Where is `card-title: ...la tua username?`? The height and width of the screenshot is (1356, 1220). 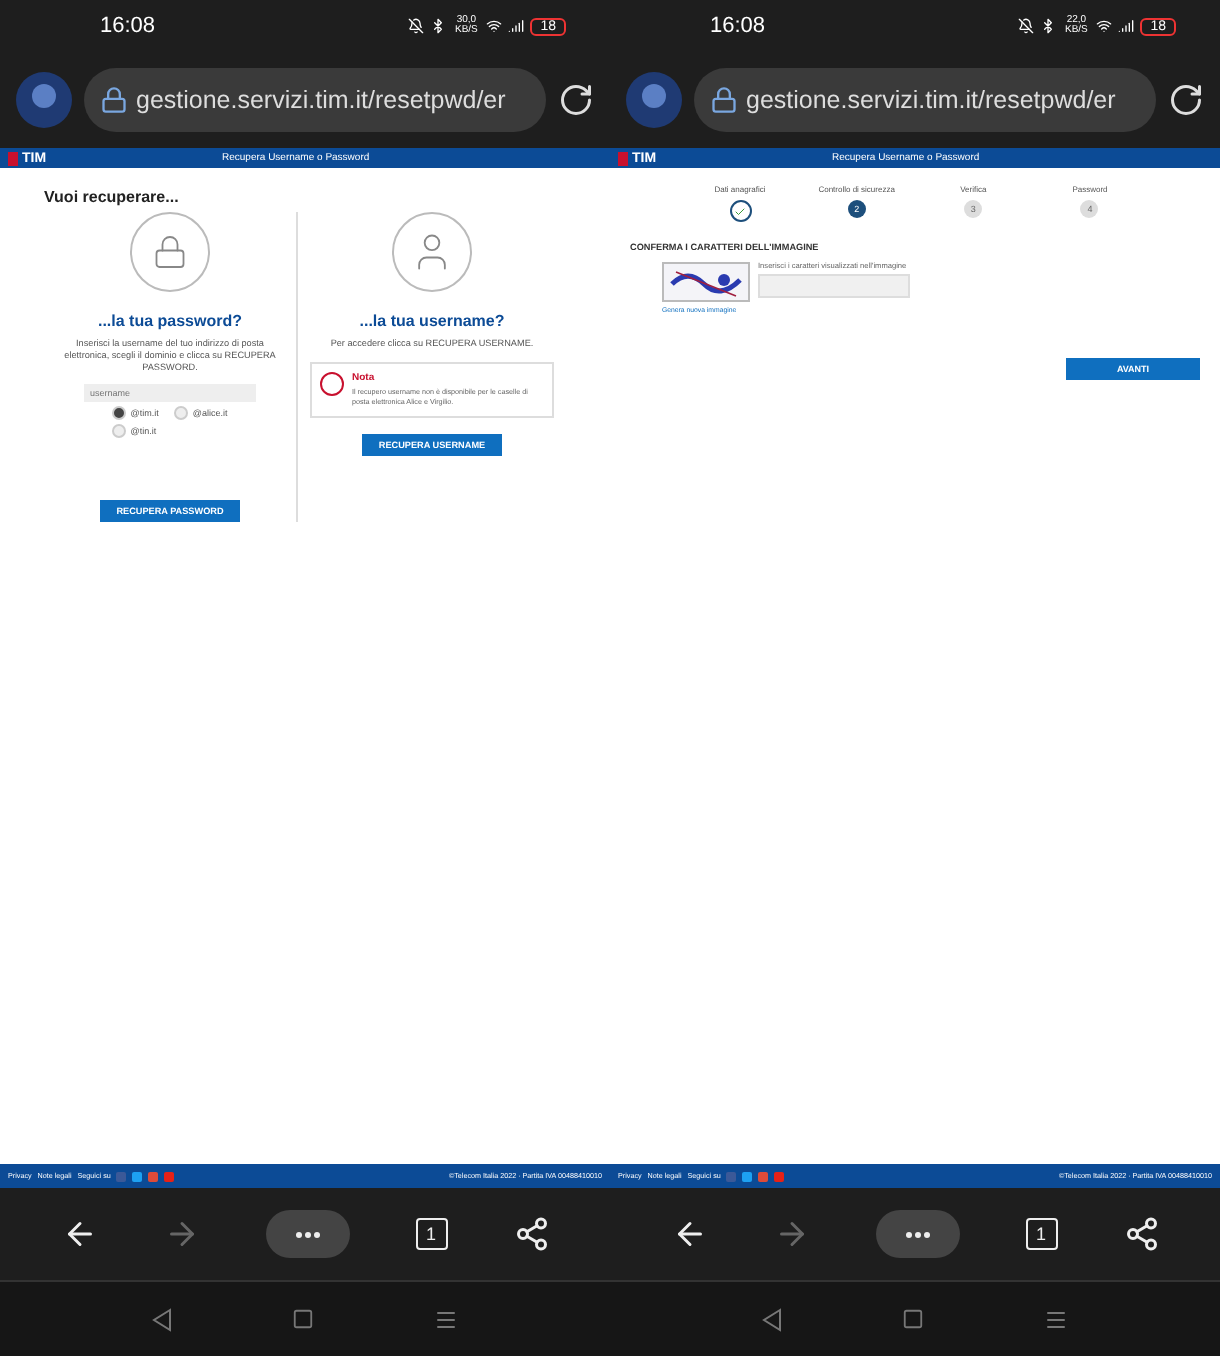
card-title: ...la tua username? is located at coordinates (432, 321).